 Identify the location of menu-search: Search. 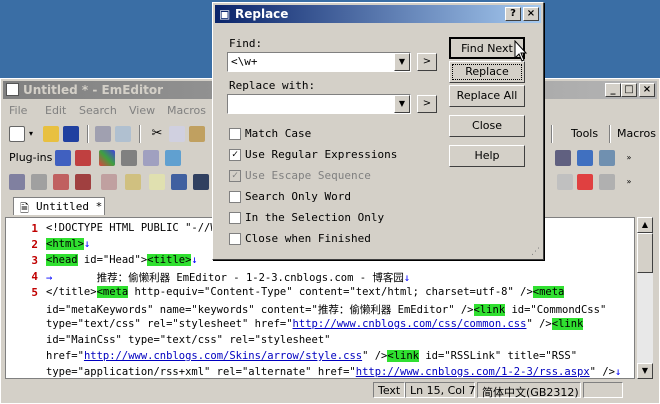
(98, 110).